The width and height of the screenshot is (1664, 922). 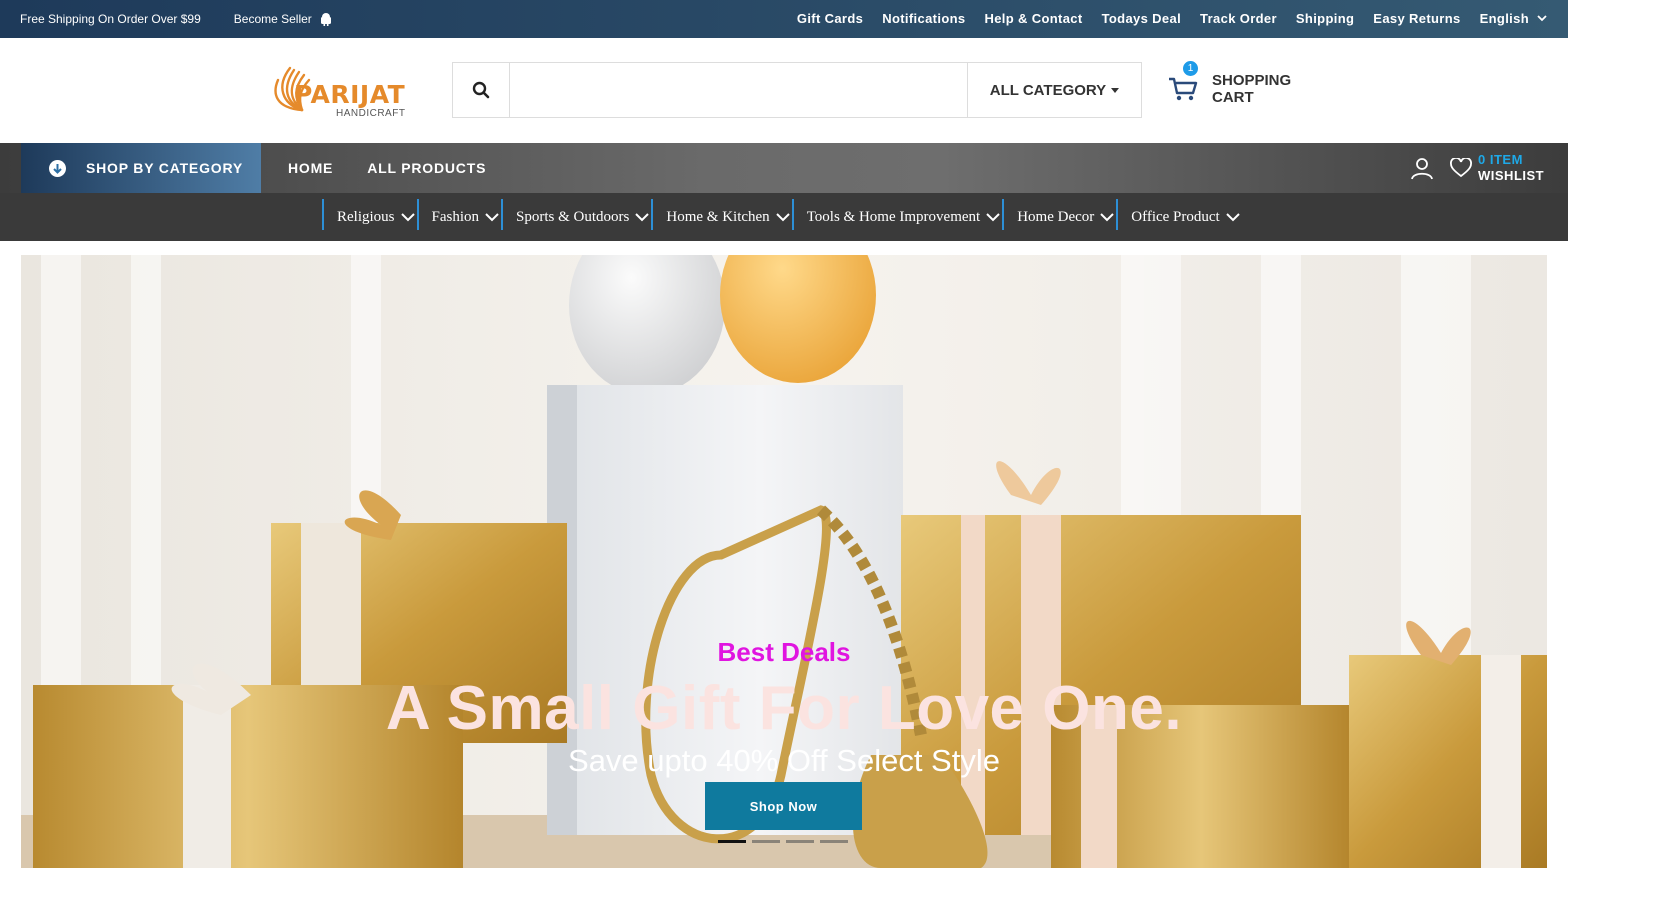 I want to click on hero-subtitle: Save upto 40% Off Select Style, so click(x=784, y=760).